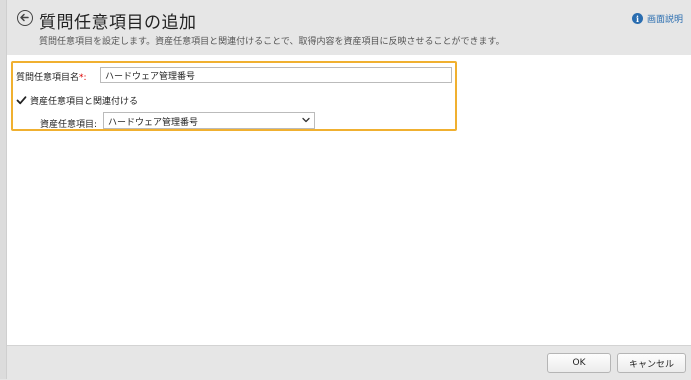  I want to click on asset-select: ハードウェア管理番号, so click(209, 120).